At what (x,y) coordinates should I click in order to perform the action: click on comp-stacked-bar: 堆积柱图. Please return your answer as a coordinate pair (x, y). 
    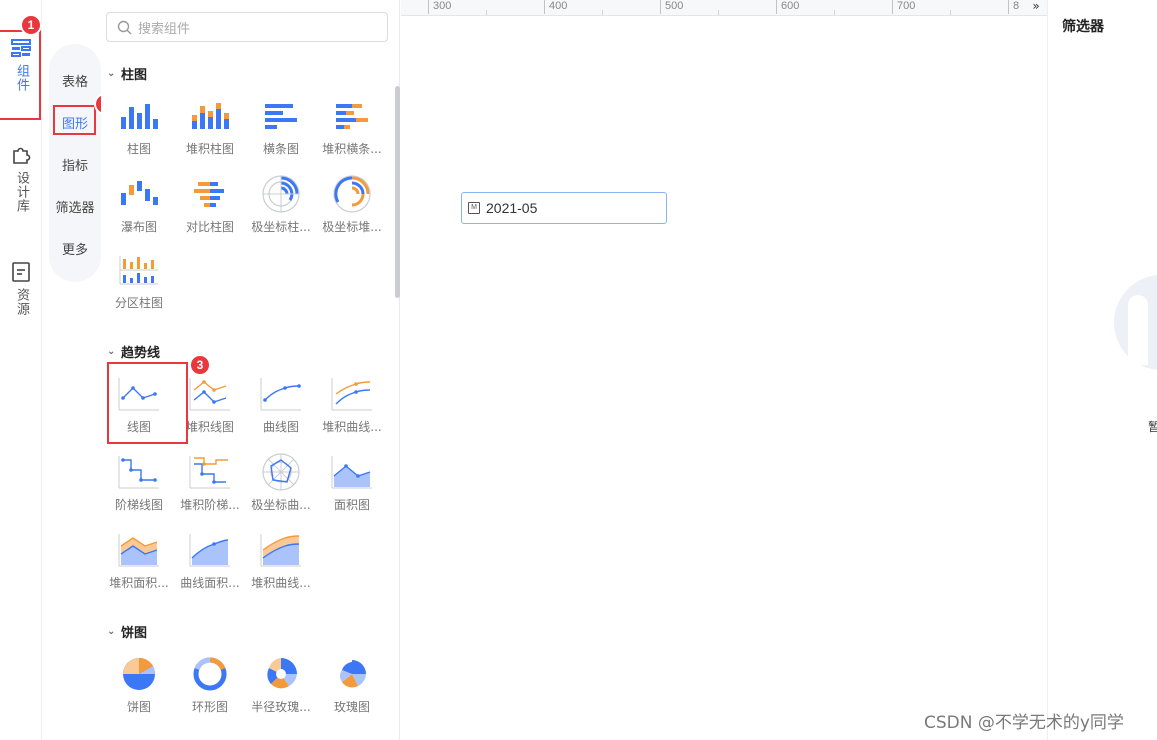
    Looking at the image, I should click on (210, 126).